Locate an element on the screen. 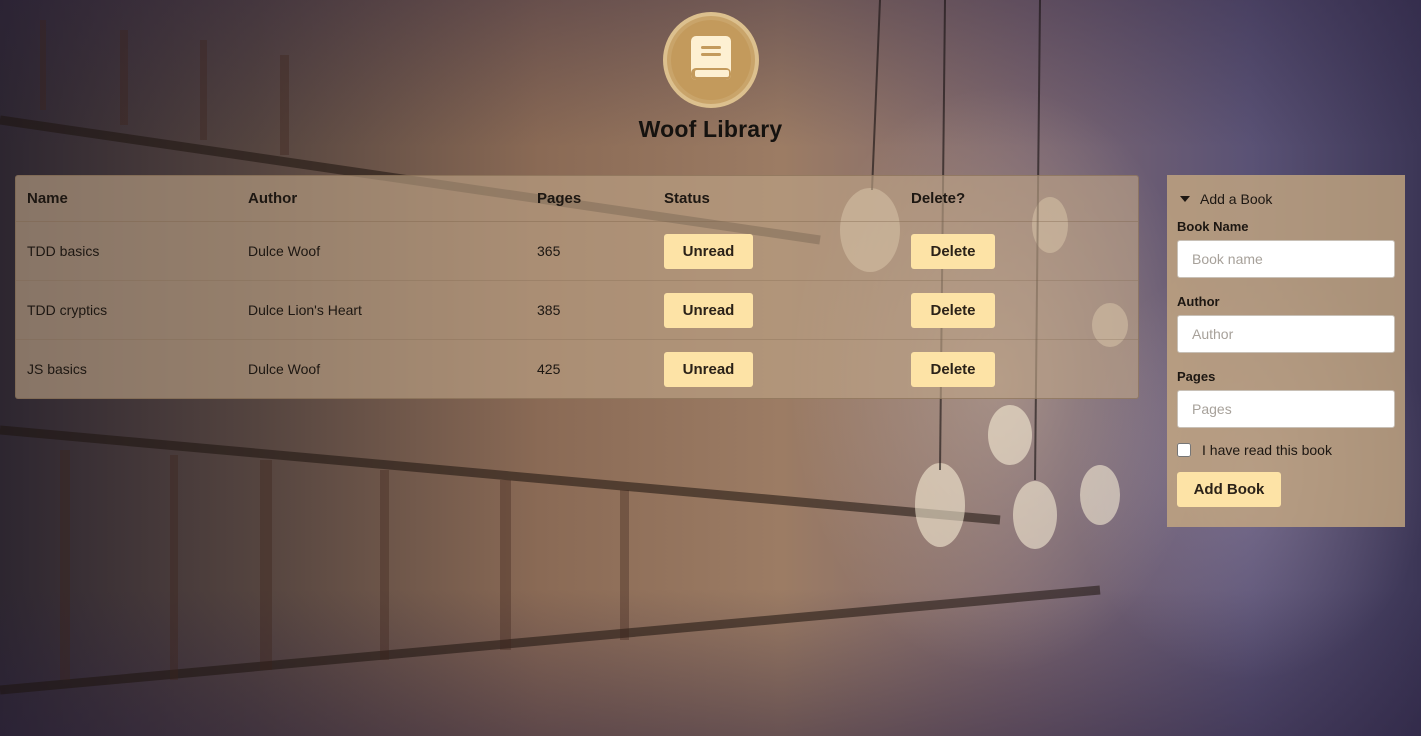 The image size is (1421, 736). author-label: Author is located at coordinates (1198, 301).